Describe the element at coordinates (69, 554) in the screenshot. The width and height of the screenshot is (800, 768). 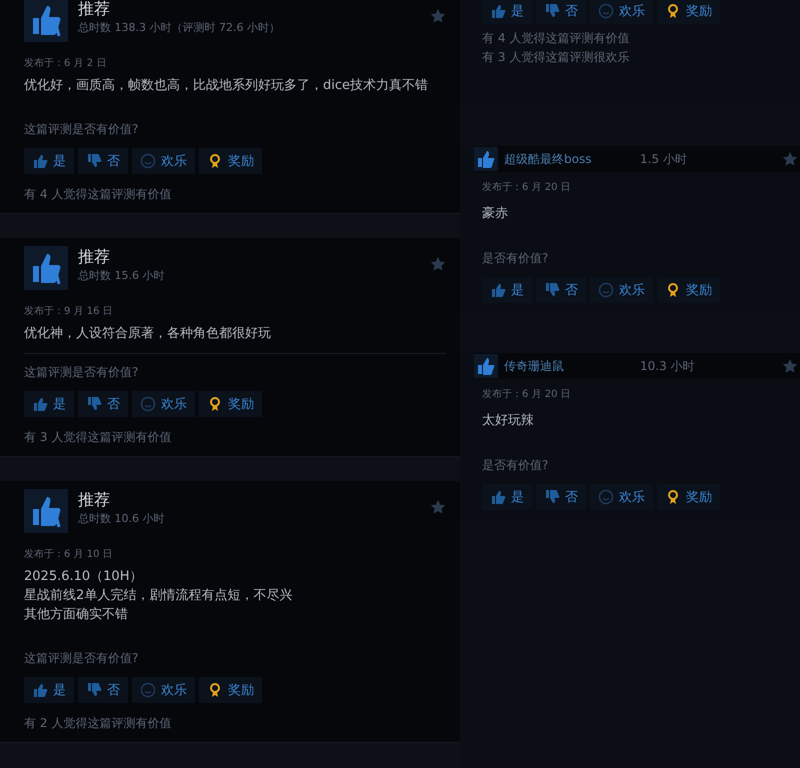
I see `post-date: 发布于：6 月 10 日` at that location.